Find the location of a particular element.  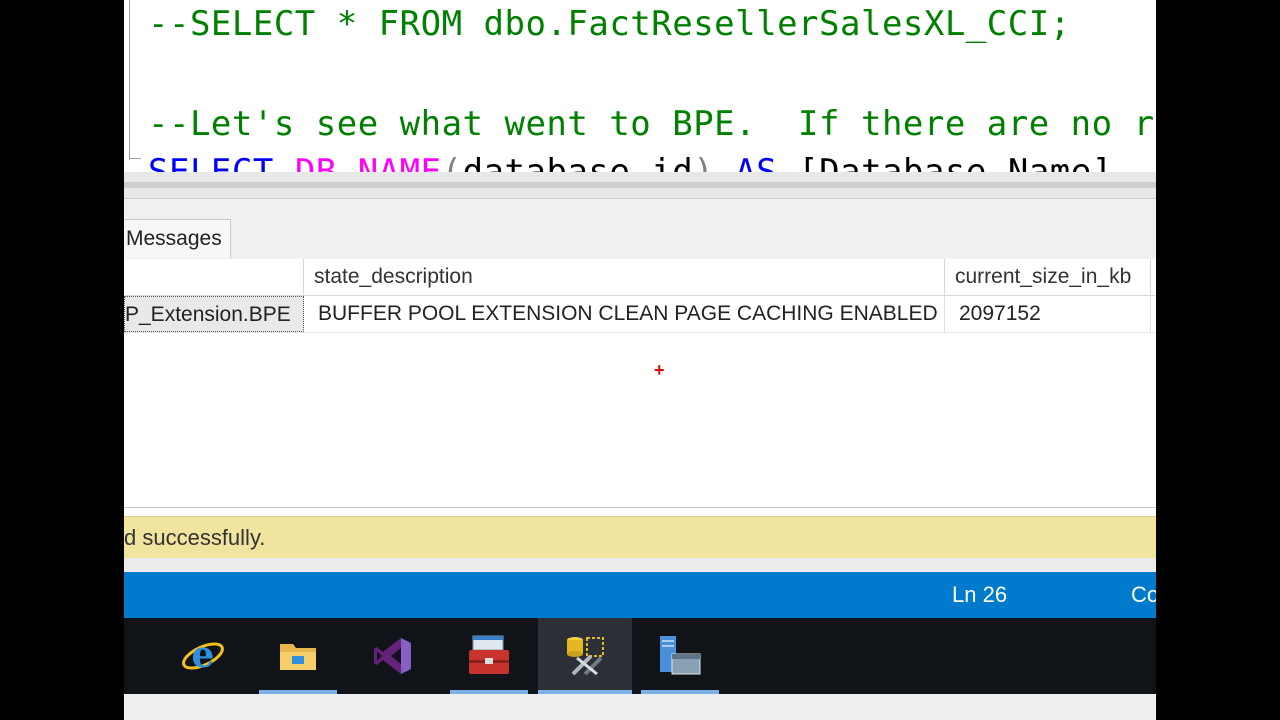

grid-header-row: state_description current_size_in_kb is located at coordinates (640, 277).